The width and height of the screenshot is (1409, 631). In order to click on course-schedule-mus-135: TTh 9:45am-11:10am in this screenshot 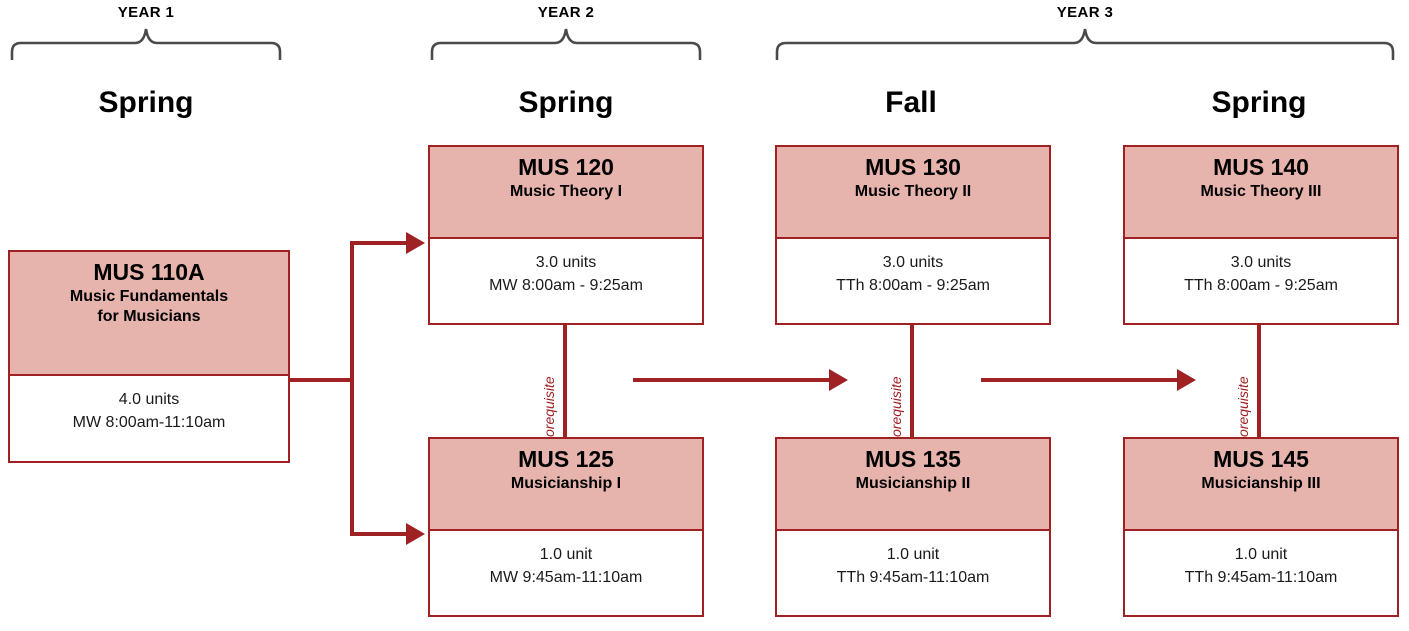, I will do `click(913, 578)`.